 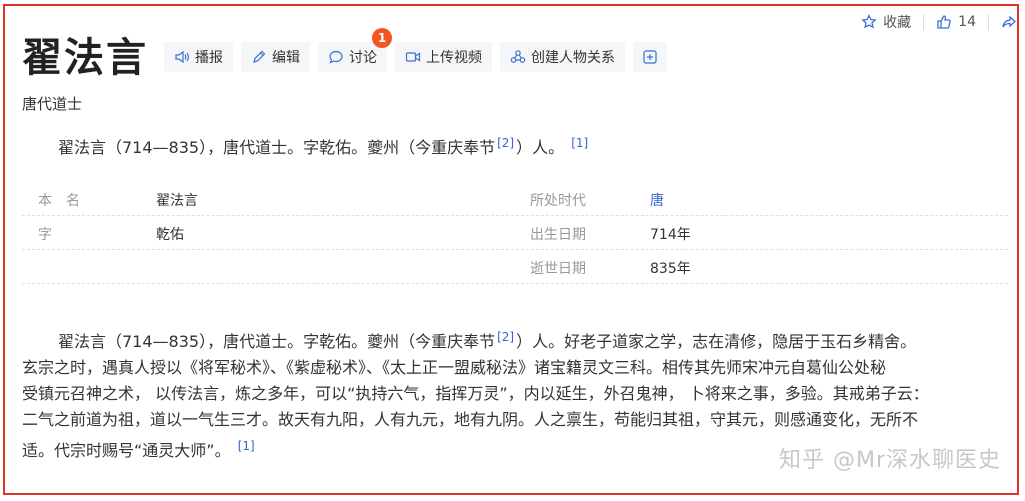 I want to click on broadcast-label: 播报, so click(x=209, y=58).